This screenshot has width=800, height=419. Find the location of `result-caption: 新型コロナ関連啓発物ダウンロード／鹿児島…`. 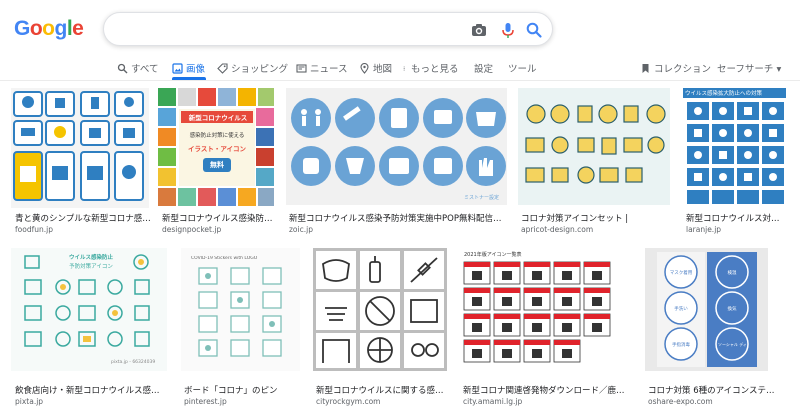

result-caption: 新型コロナ関連啓発物ダウンロード／鹿児島… is located at coordinates (547, 390).